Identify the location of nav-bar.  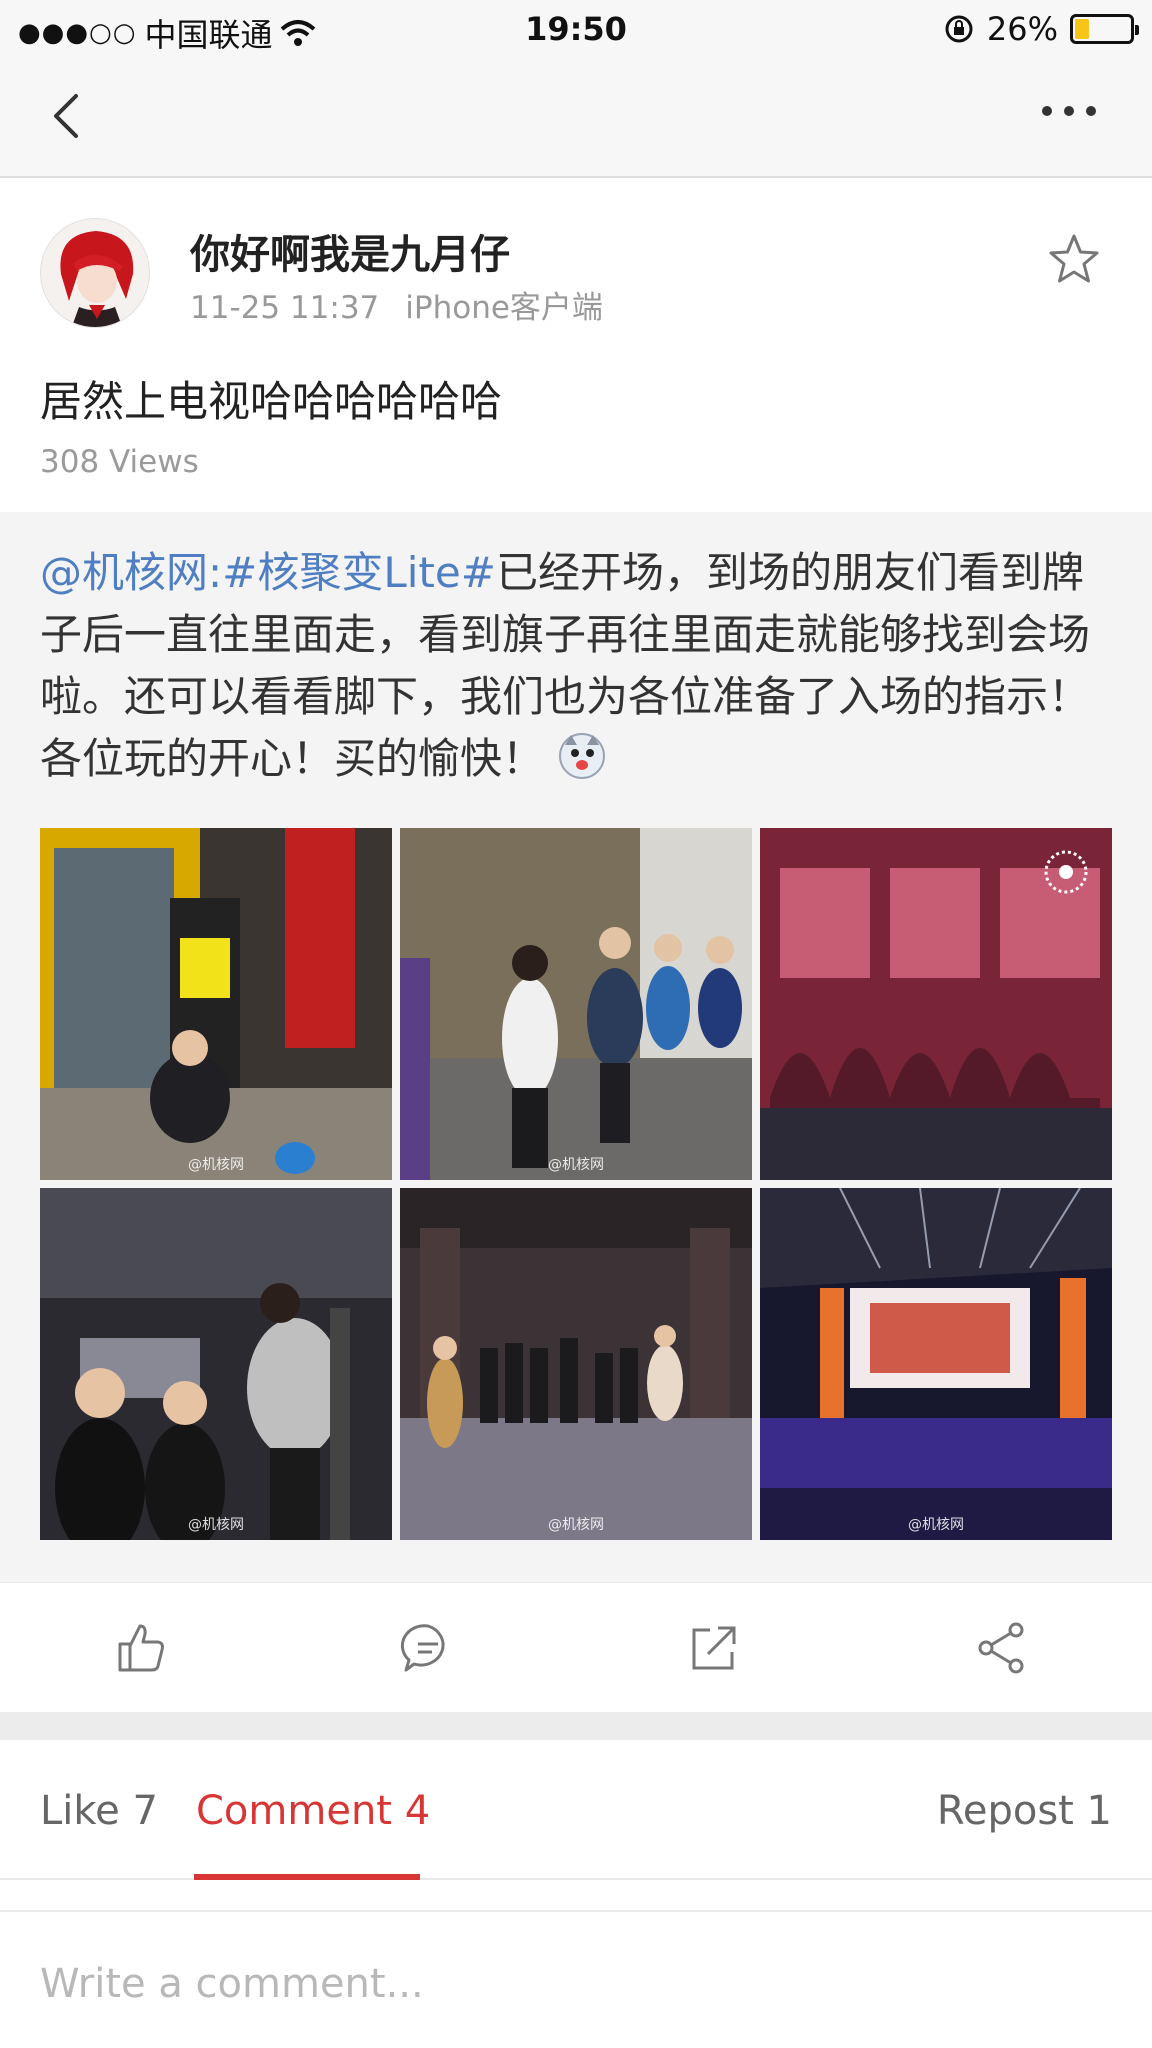
(576, 118).